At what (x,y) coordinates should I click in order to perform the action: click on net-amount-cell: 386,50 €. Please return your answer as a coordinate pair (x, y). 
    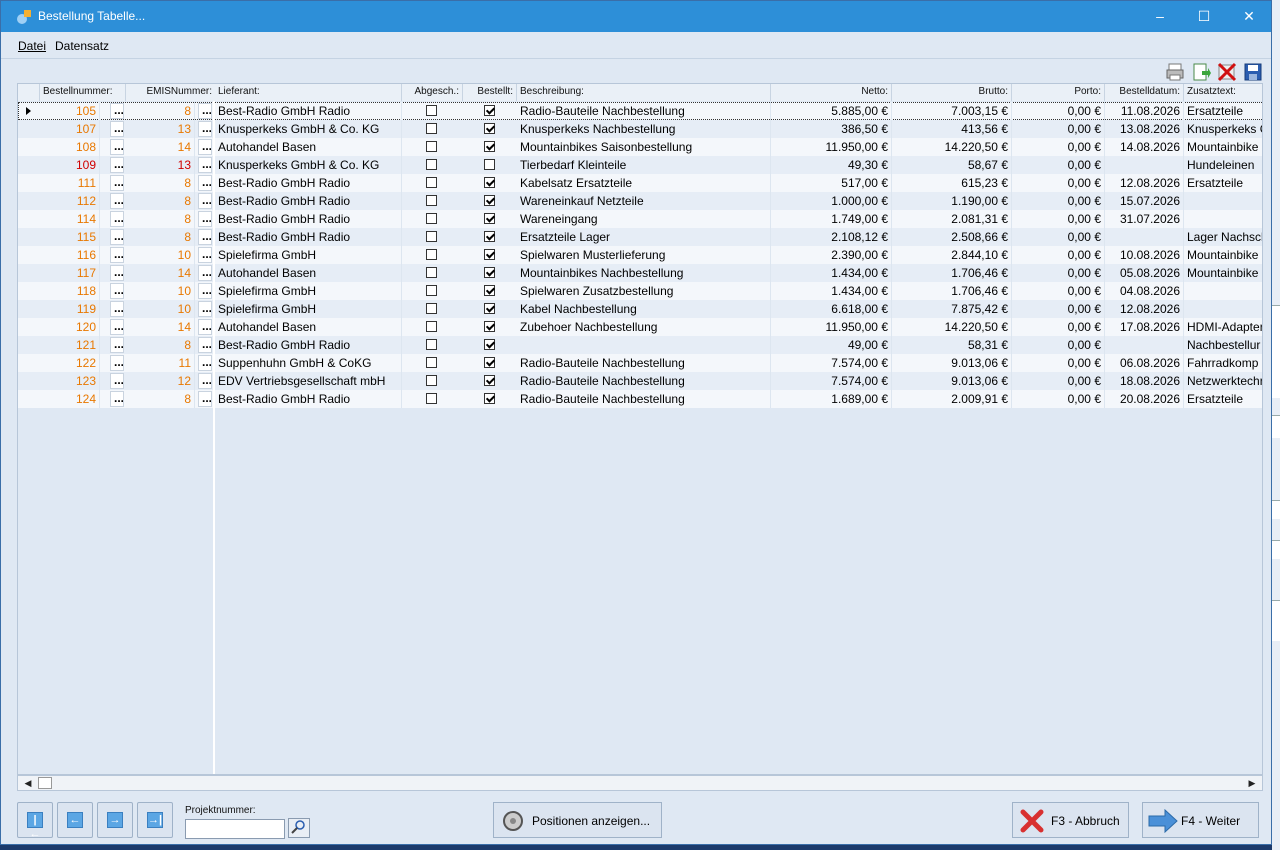
    Looking at the image, I should click on (831, 129).